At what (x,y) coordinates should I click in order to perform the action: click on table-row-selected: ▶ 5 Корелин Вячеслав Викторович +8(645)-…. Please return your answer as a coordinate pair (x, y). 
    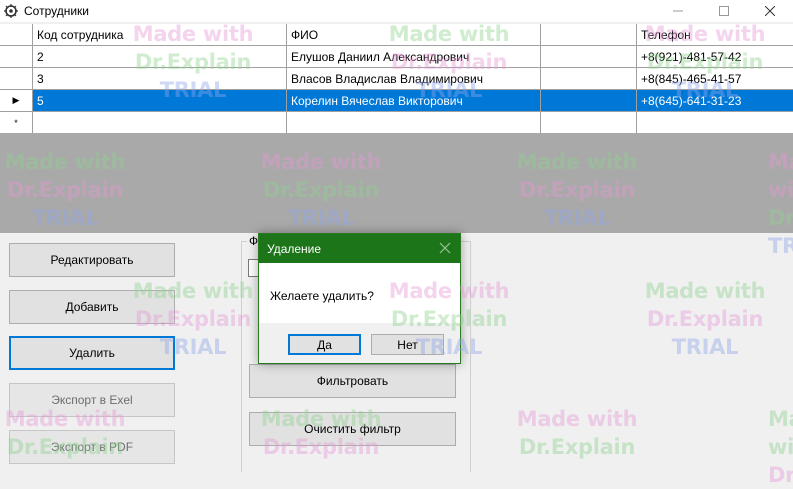
    Looking at the image, I should click on (396, 101).